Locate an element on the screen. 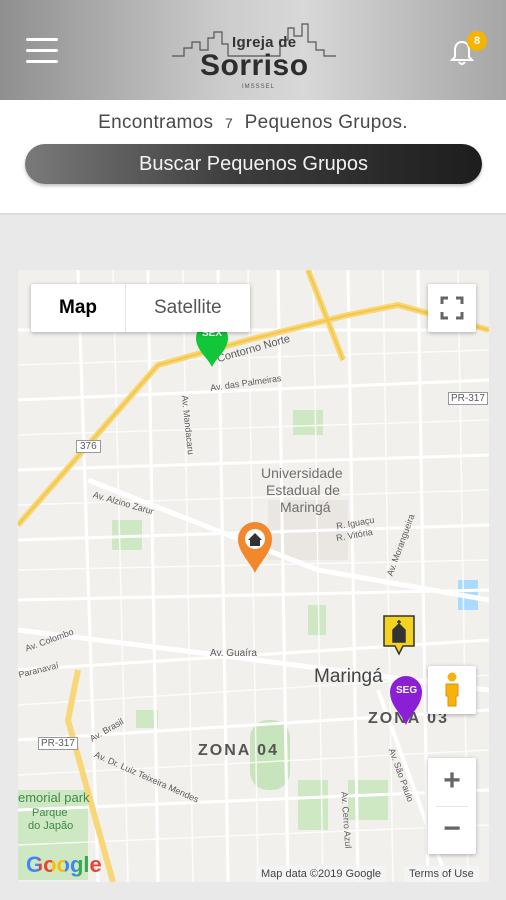 The width and height of the screenshot is (506, 900). terms-of-use-link: Terms of Use is located at coordinates (441, 874).